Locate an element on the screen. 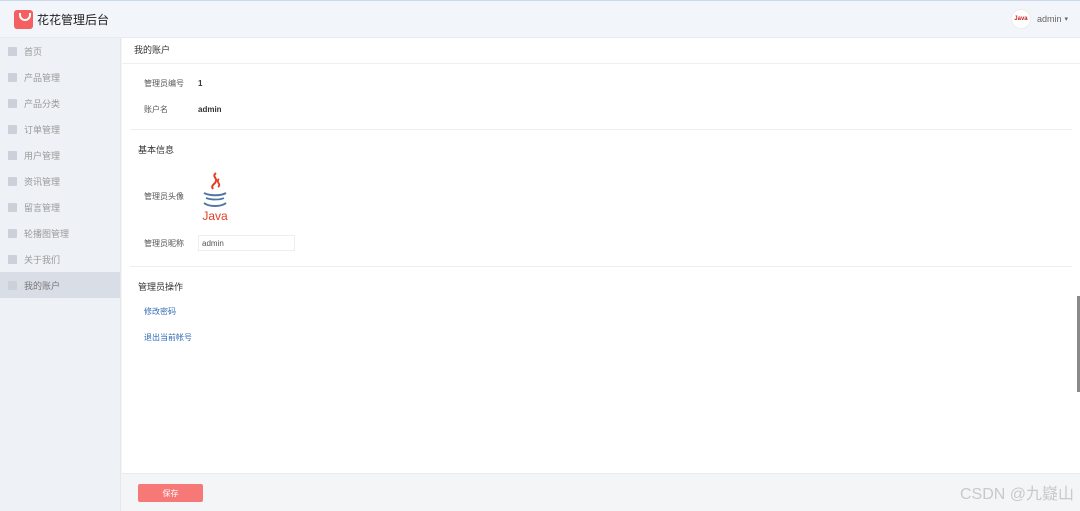  nickname-row: 管理员昵称 is located at coordinates (219, 243).